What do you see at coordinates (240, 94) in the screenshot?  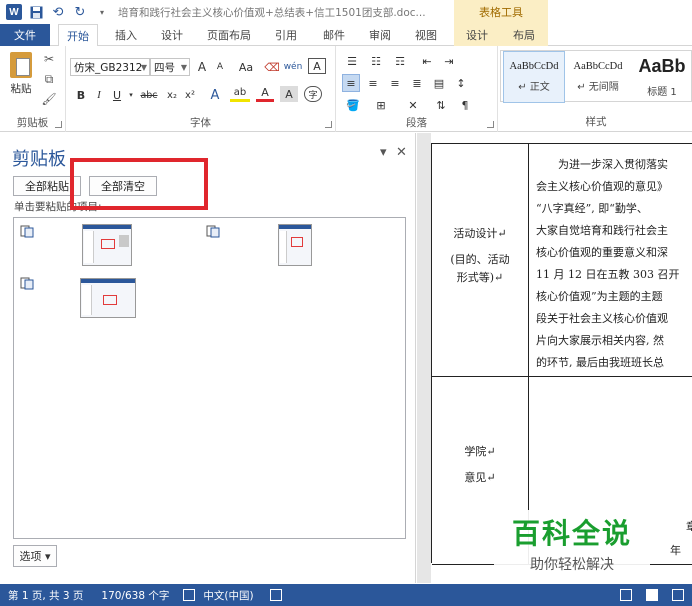 I see `highlight-button: ab` at bounding box center [240, 94].